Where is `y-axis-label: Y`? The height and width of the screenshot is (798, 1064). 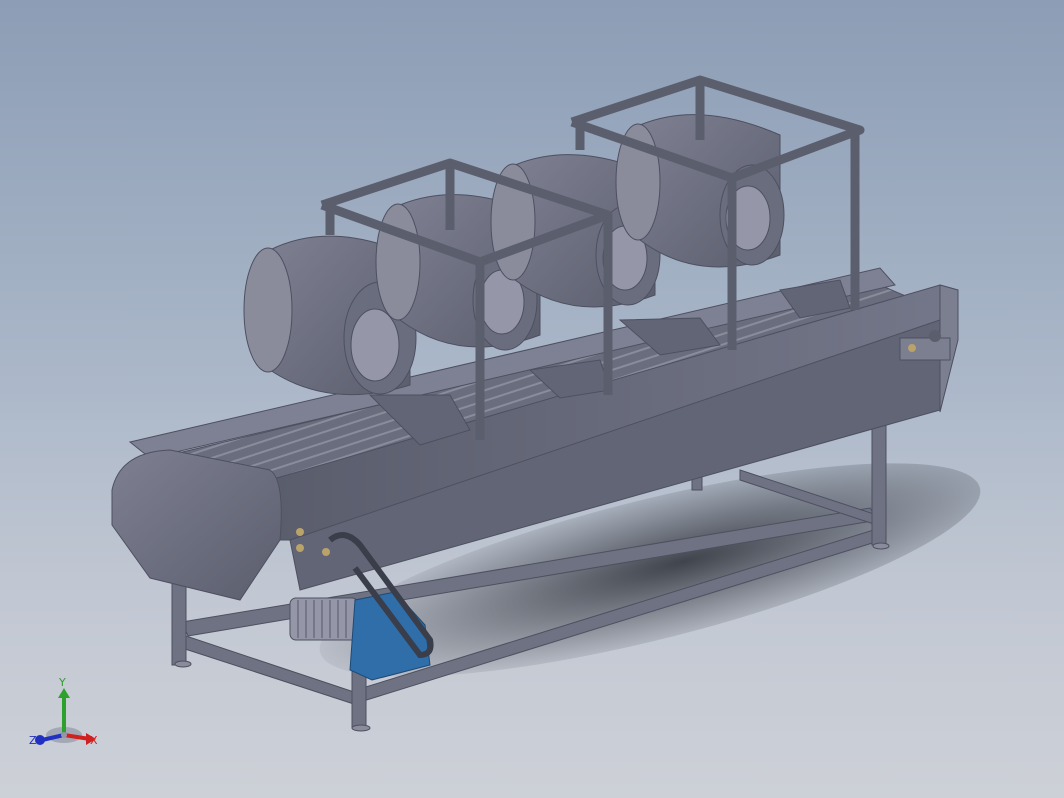 y-axis-label: Y is located at coordinates (62, 682).